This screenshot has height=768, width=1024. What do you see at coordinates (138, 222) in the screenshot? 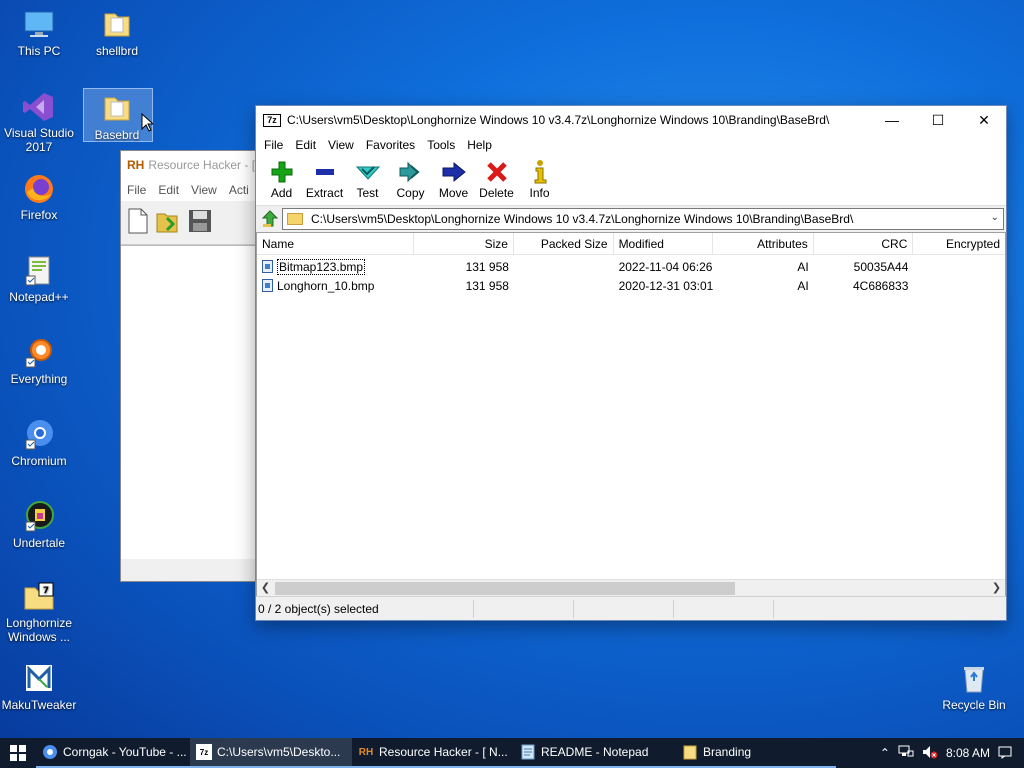
I see `new-file-icon` at bounding box center [138, 222].